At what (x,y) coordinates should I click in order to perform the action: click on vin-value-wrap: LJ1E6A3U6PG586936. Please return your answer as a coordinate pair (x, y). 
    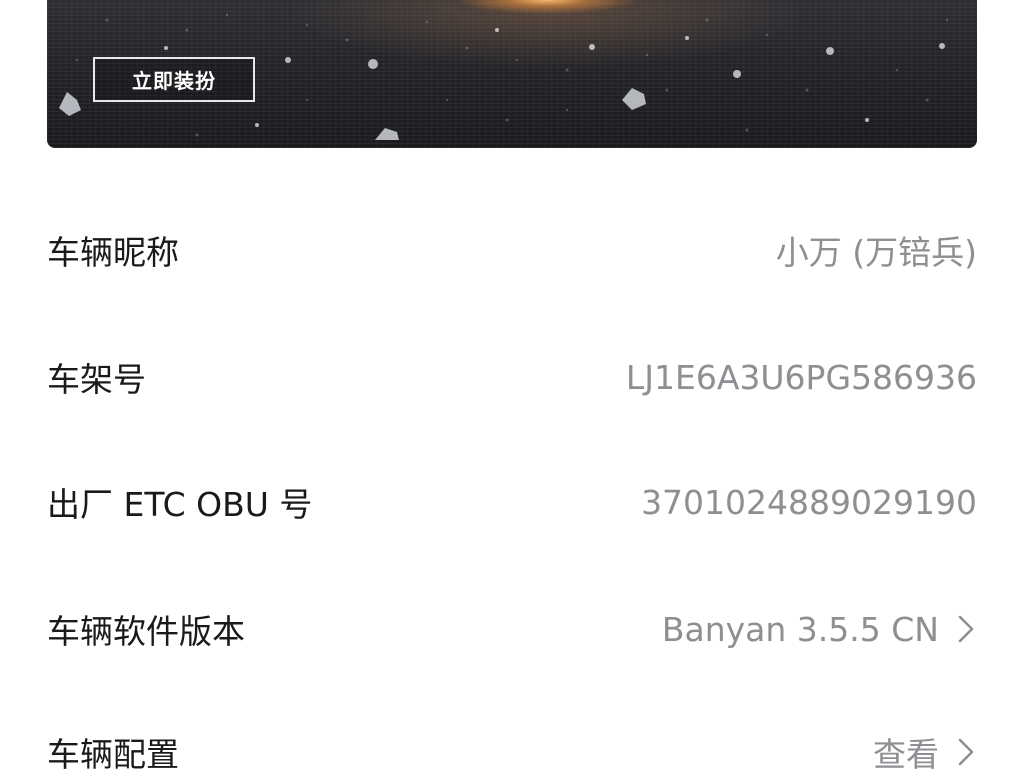
    Looking at the image, I should click on (801, 377).